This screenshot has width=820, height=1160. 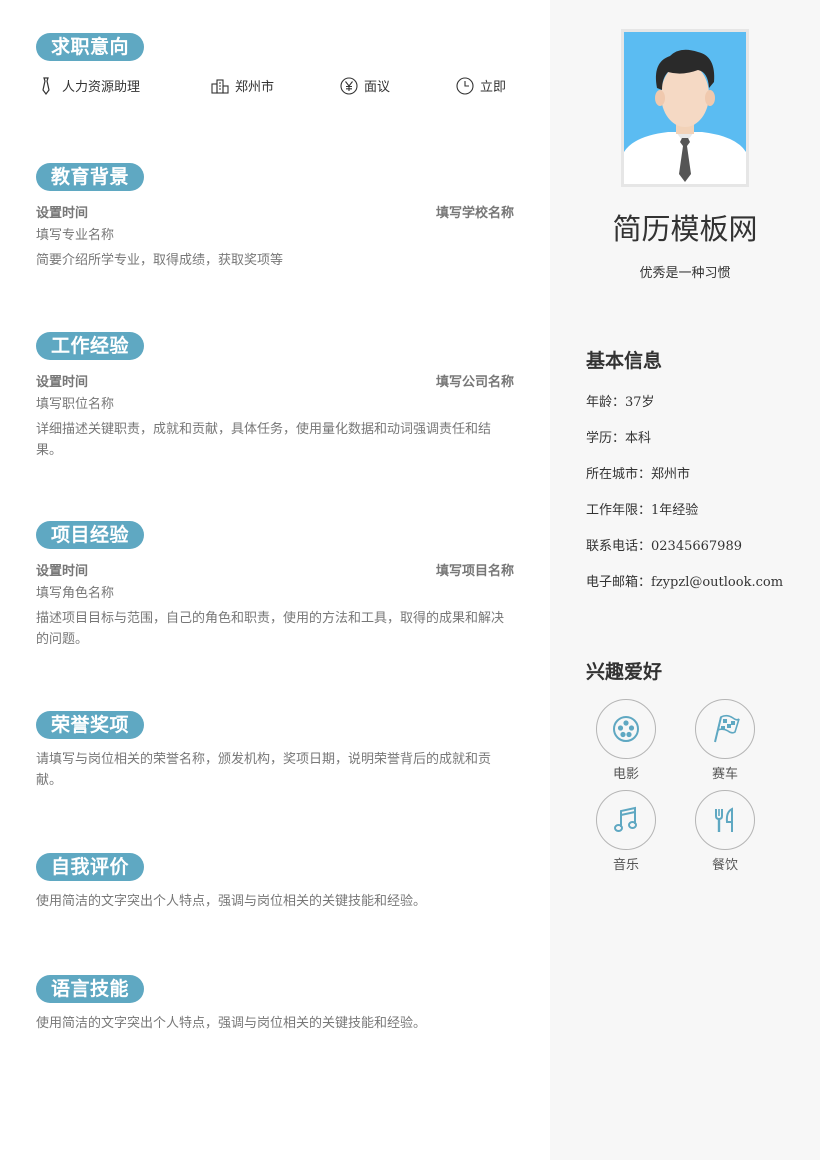 What do you see at coordinates (220, 86) in the screenshot?
I see `building-icon` at bounding box center [220, 86].